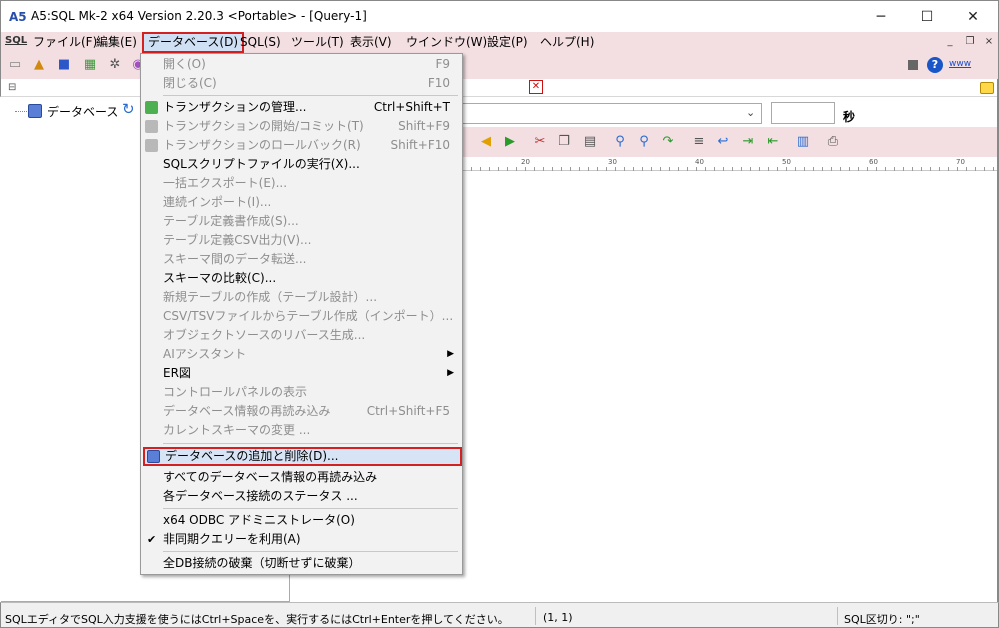  What do you see at coordinates (507, 42) in the screenshot?
I see `menu-settings: 設定(P)` at bounding box center [507, 42].